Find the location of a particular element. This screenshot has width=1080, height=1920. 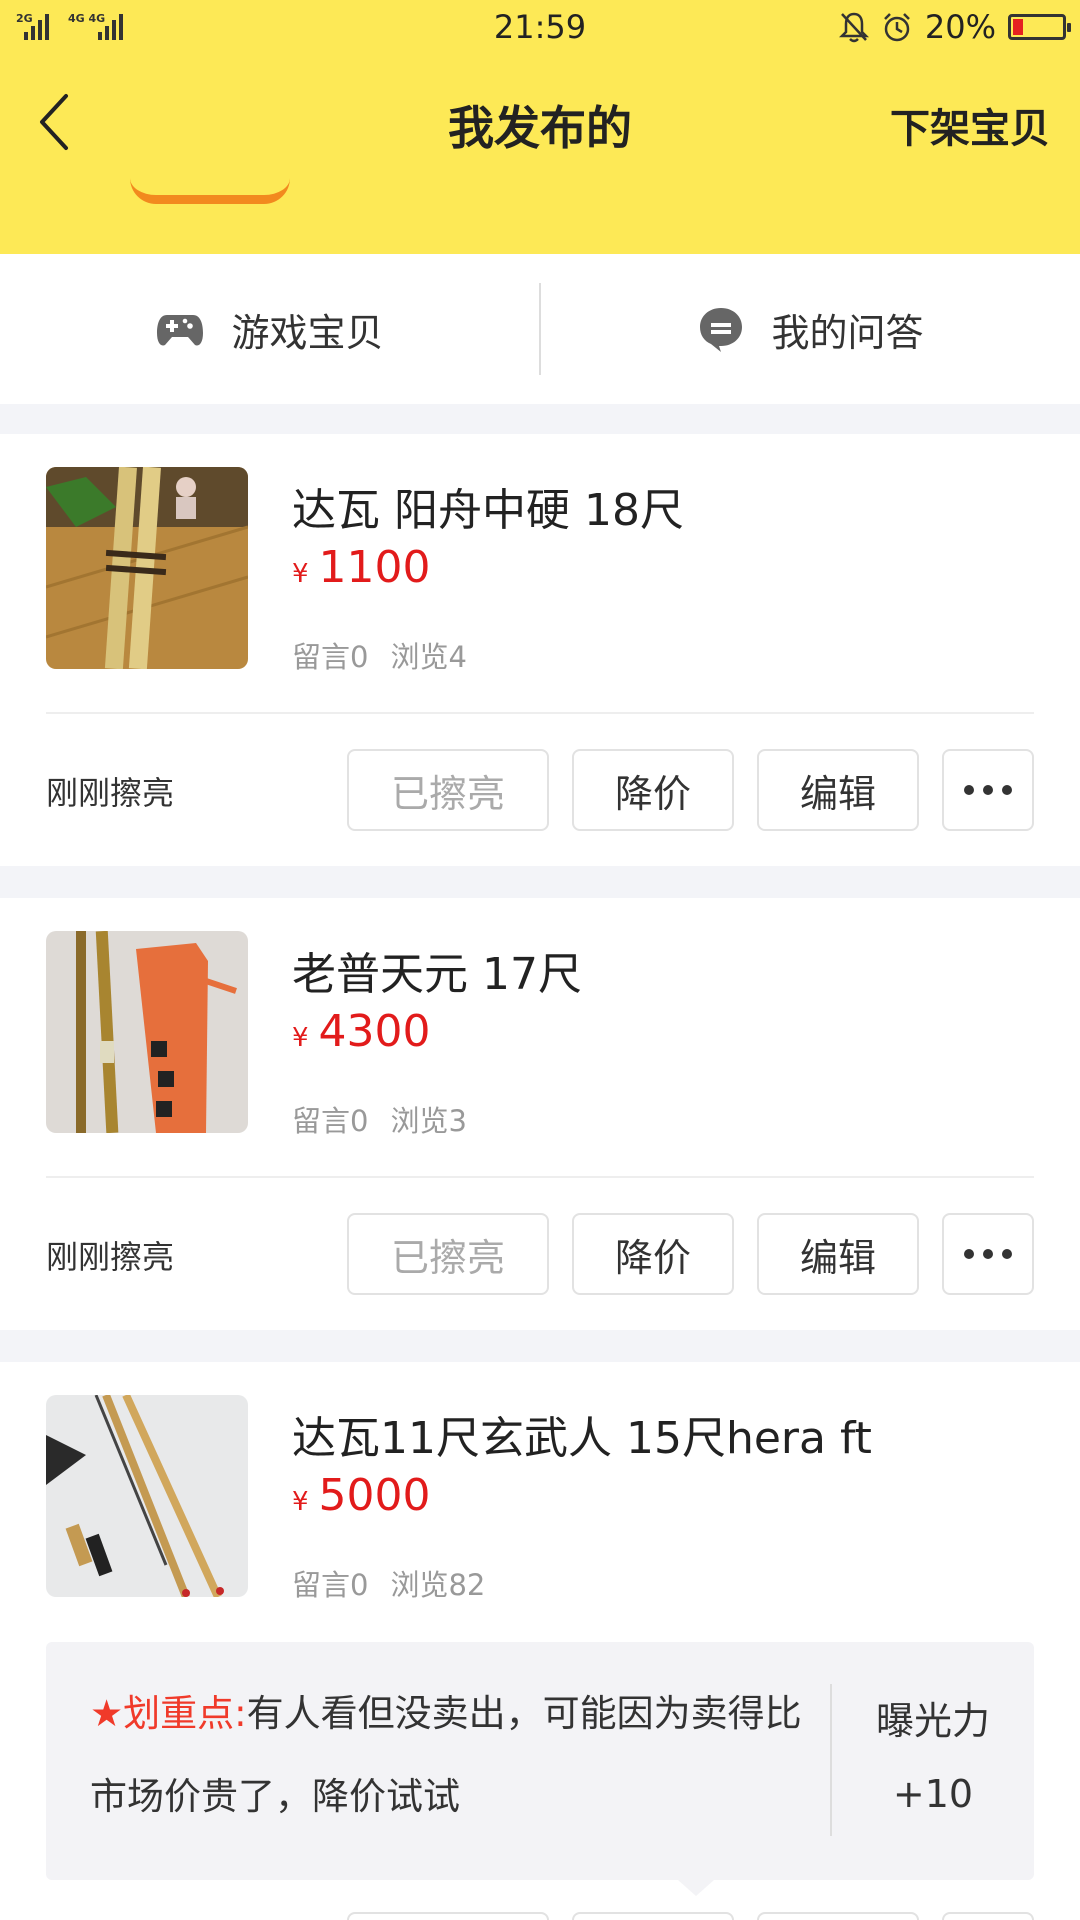

alarm-icon is located at coordinates (896, 27).